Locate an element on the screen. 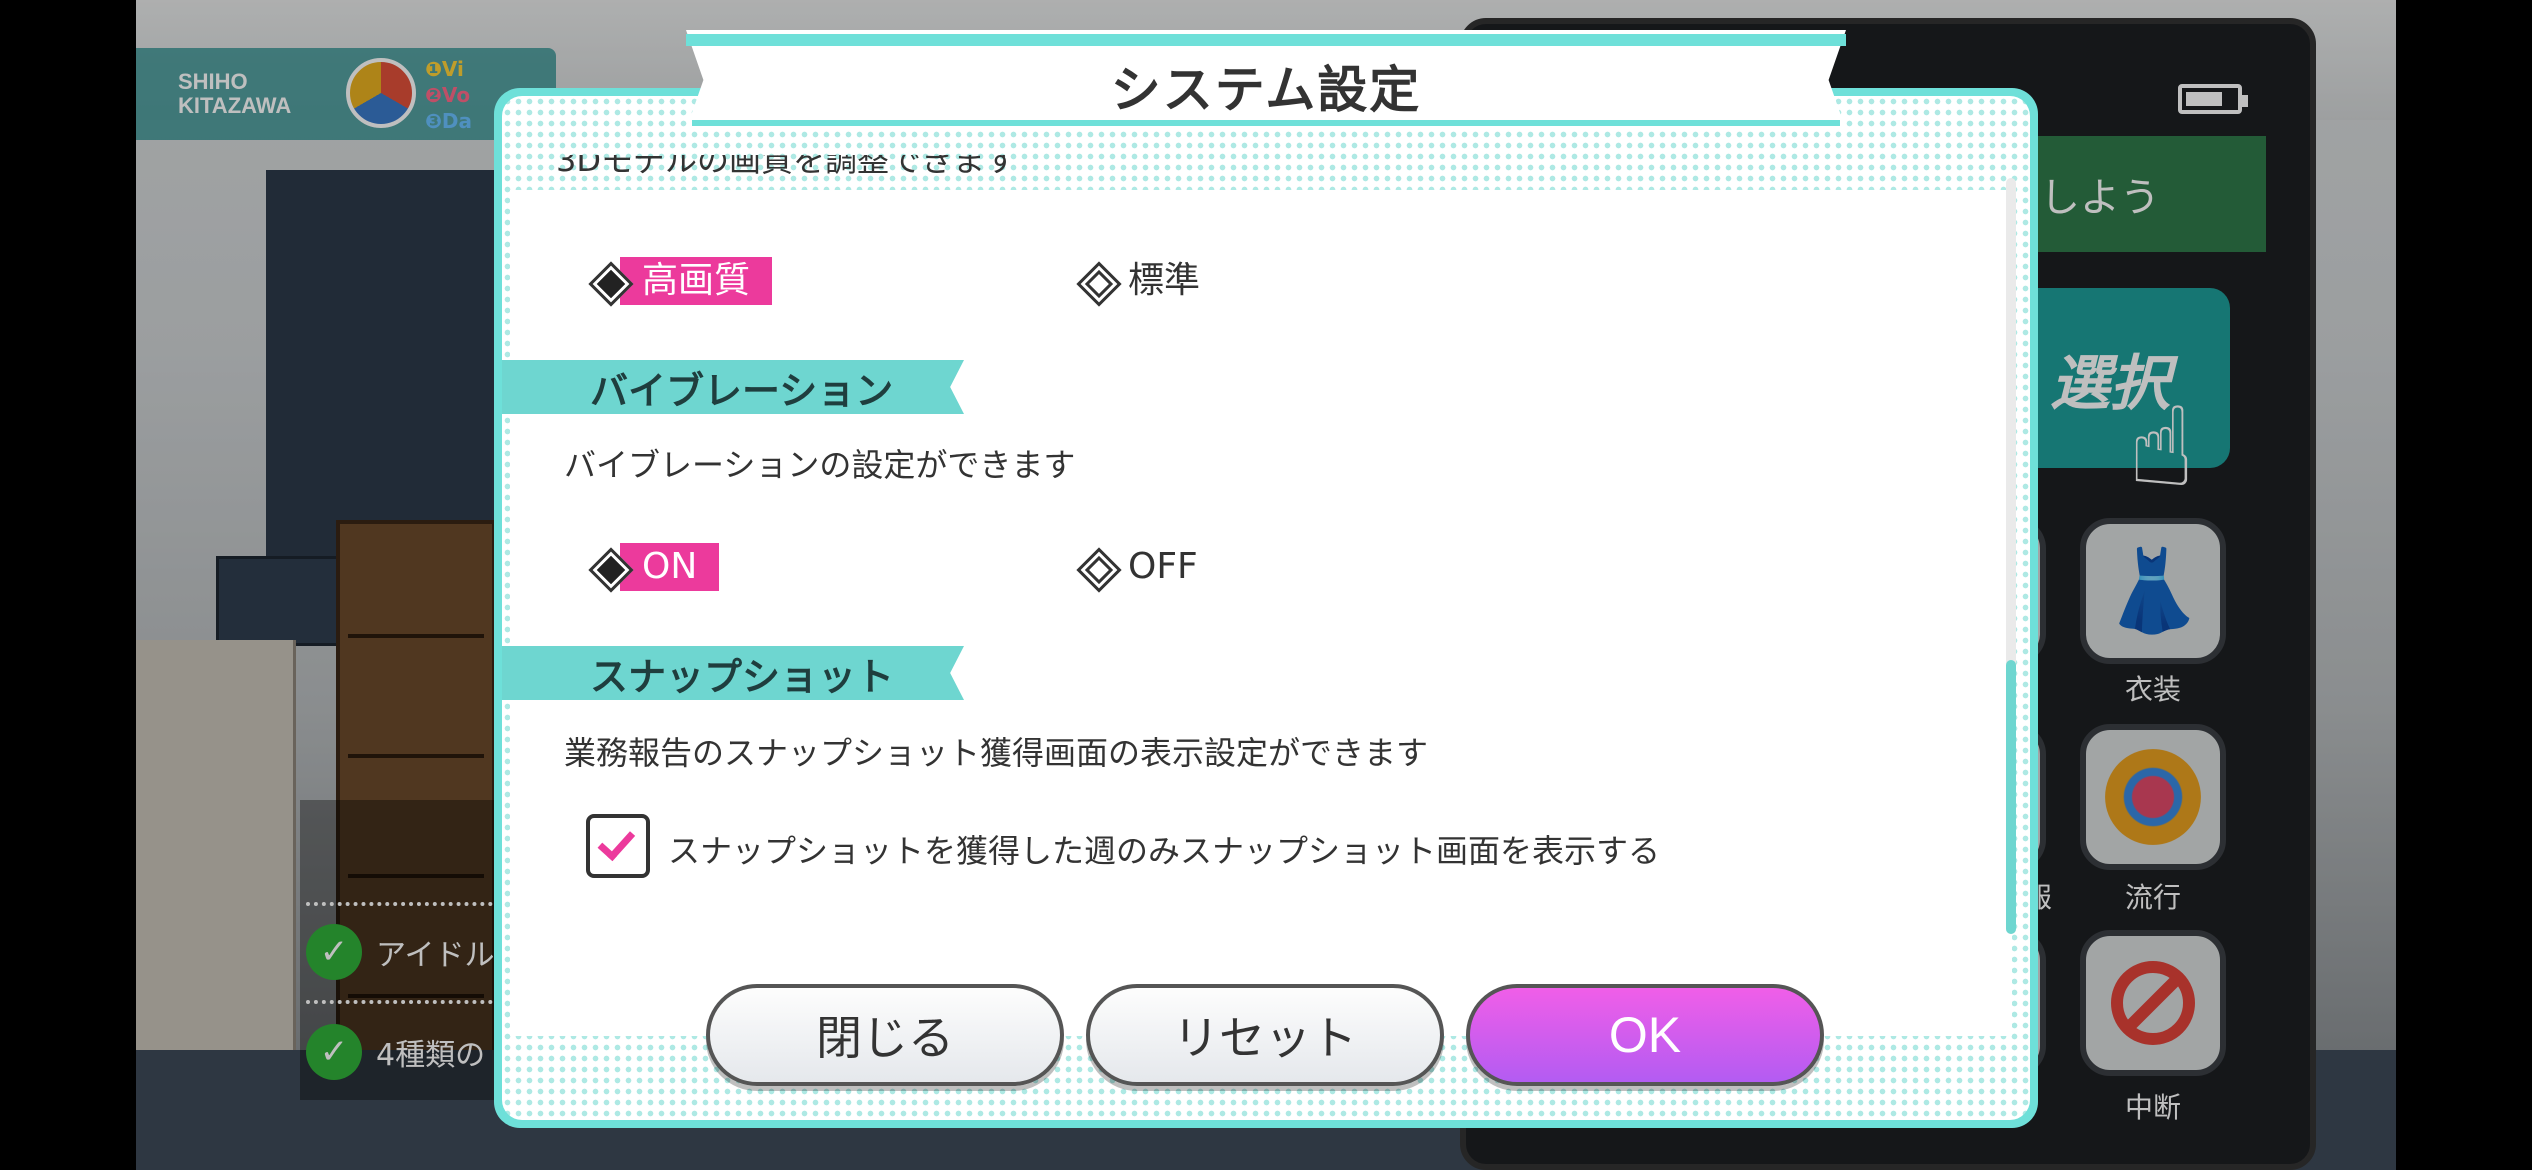 The image size is (2532, 1170). section-heading-vibration: バイブレーション is located at coordinates (733, 387).